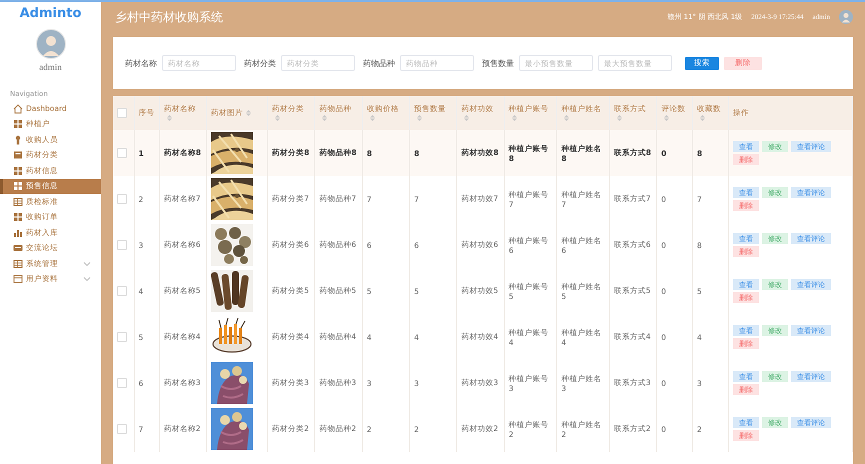  What do you see at coordinates (260, 63) in the screenshot?
I see `field-label: 药材分类` at bounding box center [260, 63].